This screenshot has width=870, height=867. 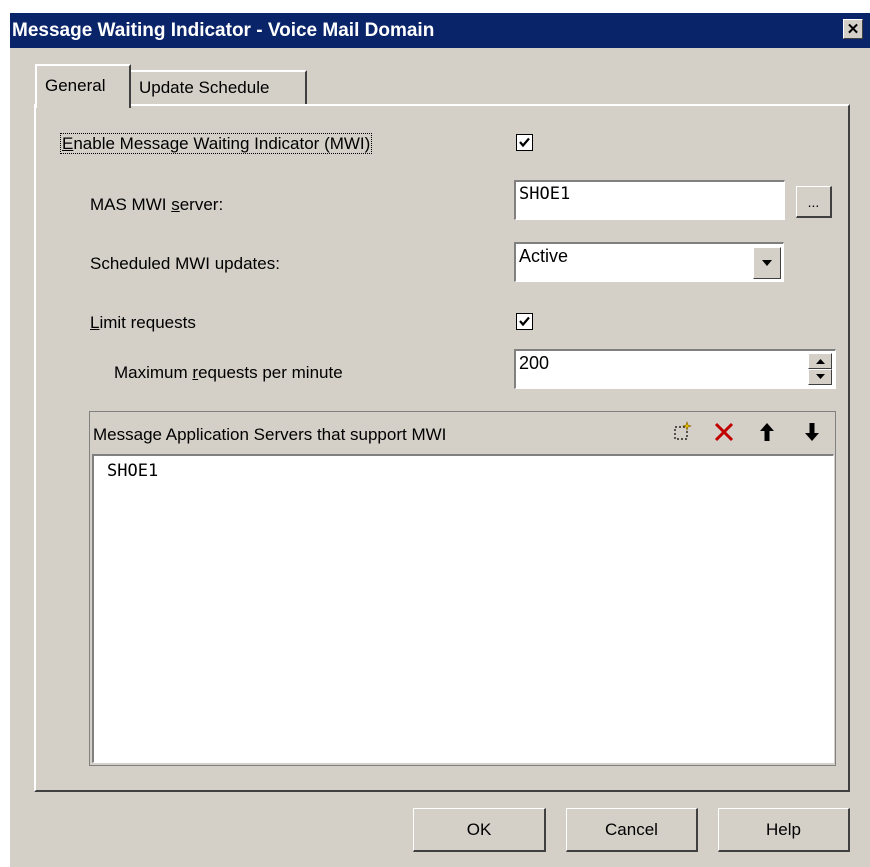 What do you see at coordinates (534, 363) in the screenshot?
I see `max-requests-value: 200` at bounding box center [534, 363].